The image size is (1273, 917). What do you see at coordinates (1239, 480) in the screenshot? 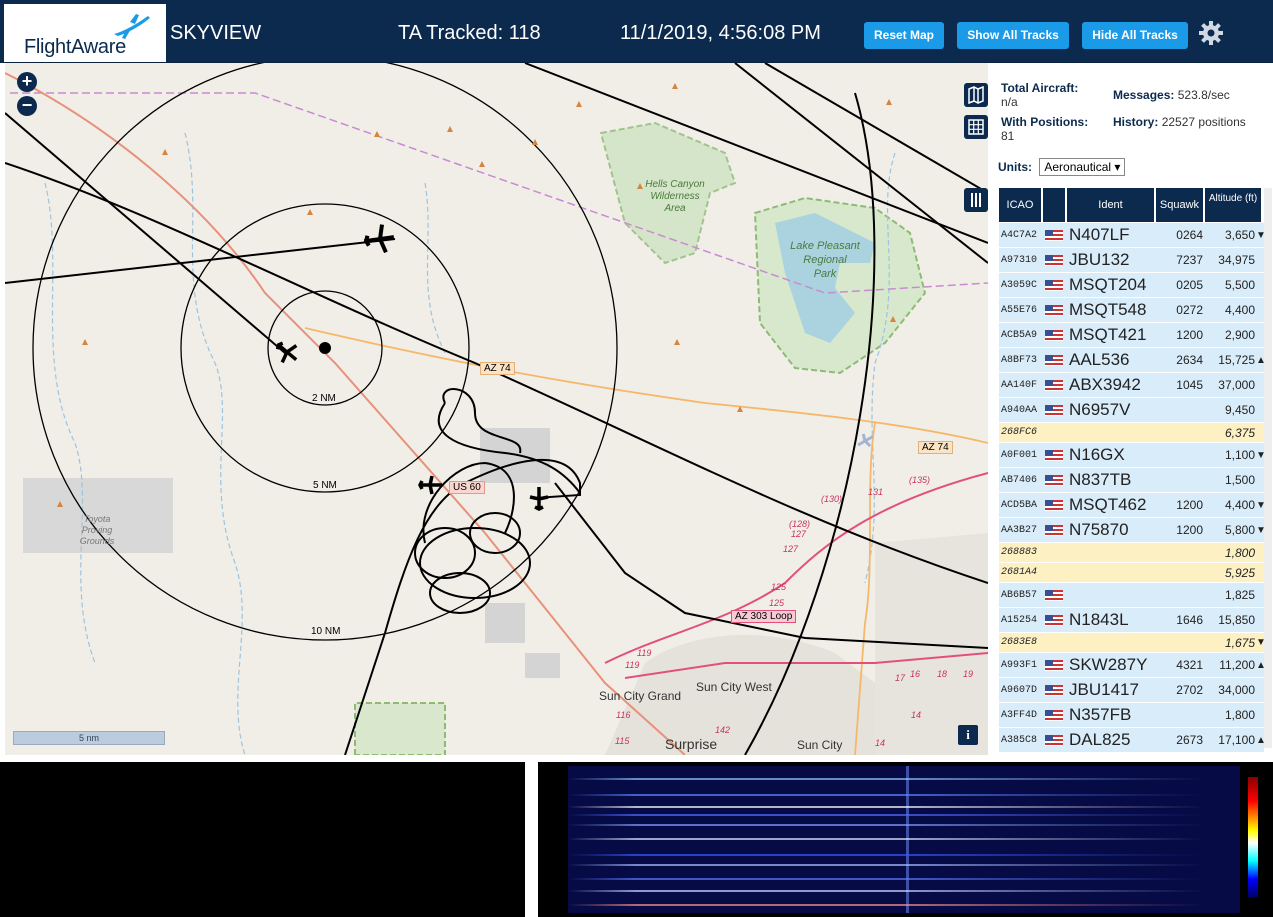
I see `altitude-cell: 1,500` at bounding box center [1239, 480].